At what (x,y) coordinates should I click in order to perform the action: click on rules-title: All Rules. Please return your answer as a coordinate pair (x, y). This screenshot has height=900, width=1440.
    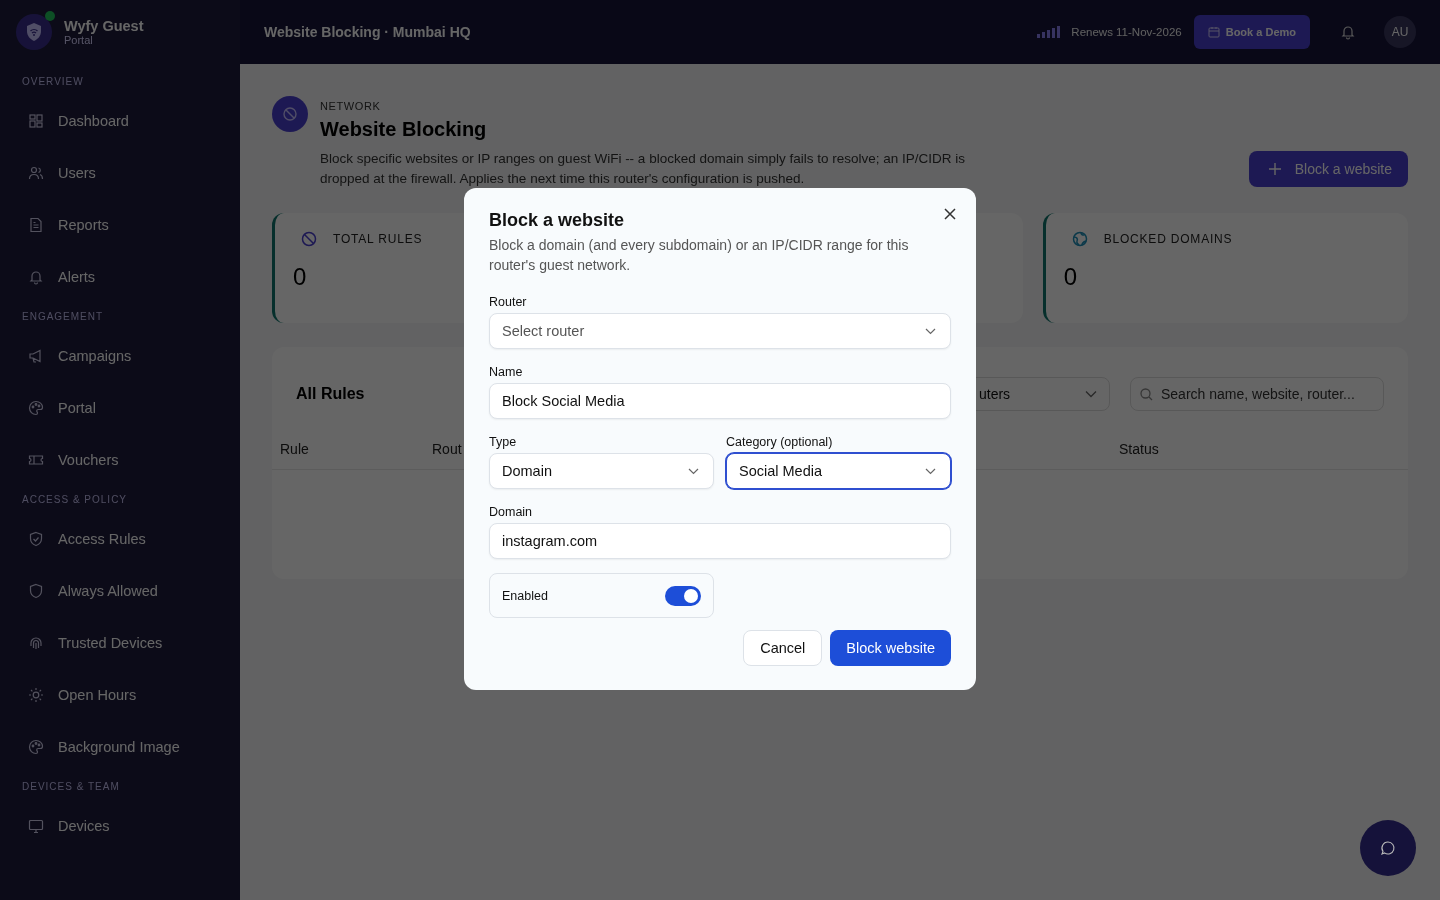
    Looking at the image, I should click on (330, 394).